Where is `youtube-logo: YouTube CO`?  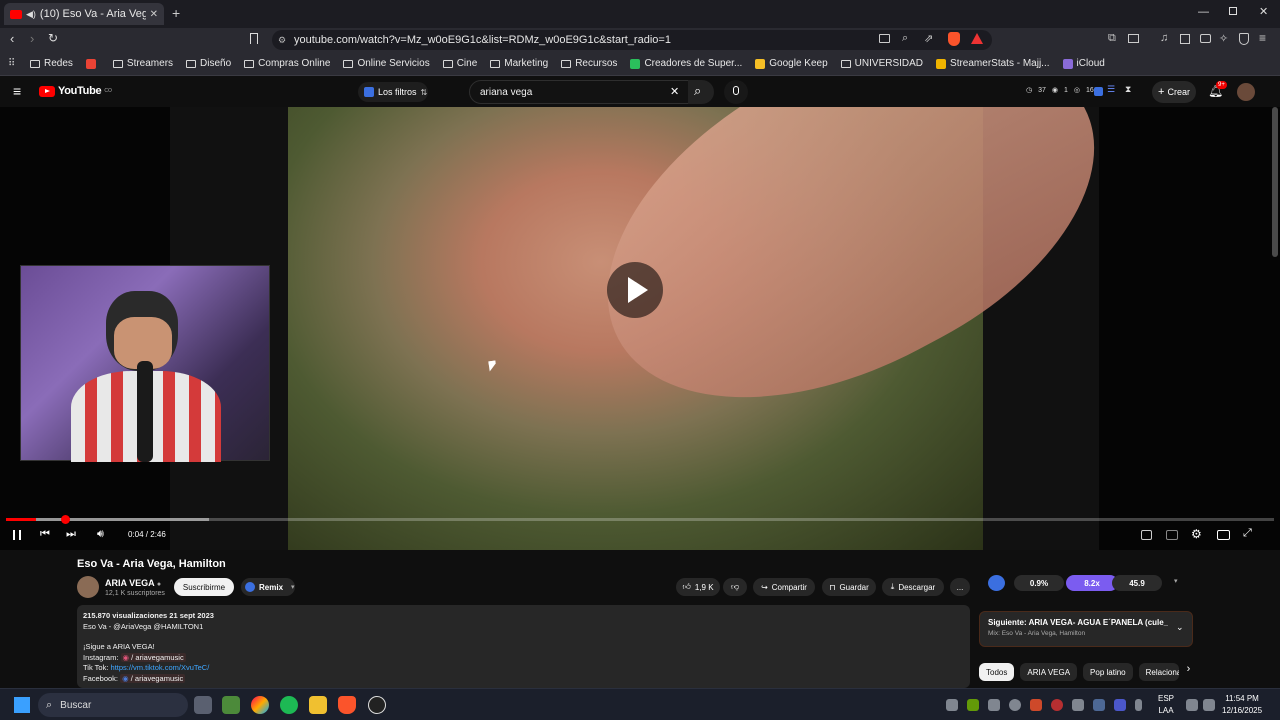
youtube-logo: YouTube CO is located at coordinates (75, 91).